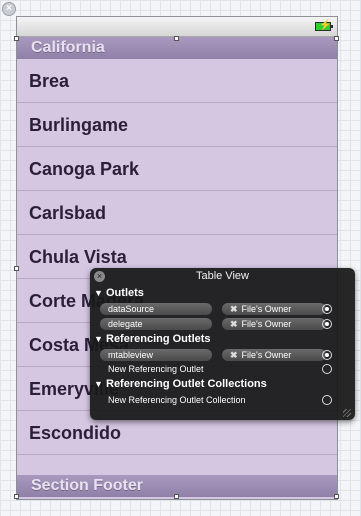 Image resolution: width=361 pixels, height=516 pixels. I want to click on outlet-name: delegate, so click(156, 324).